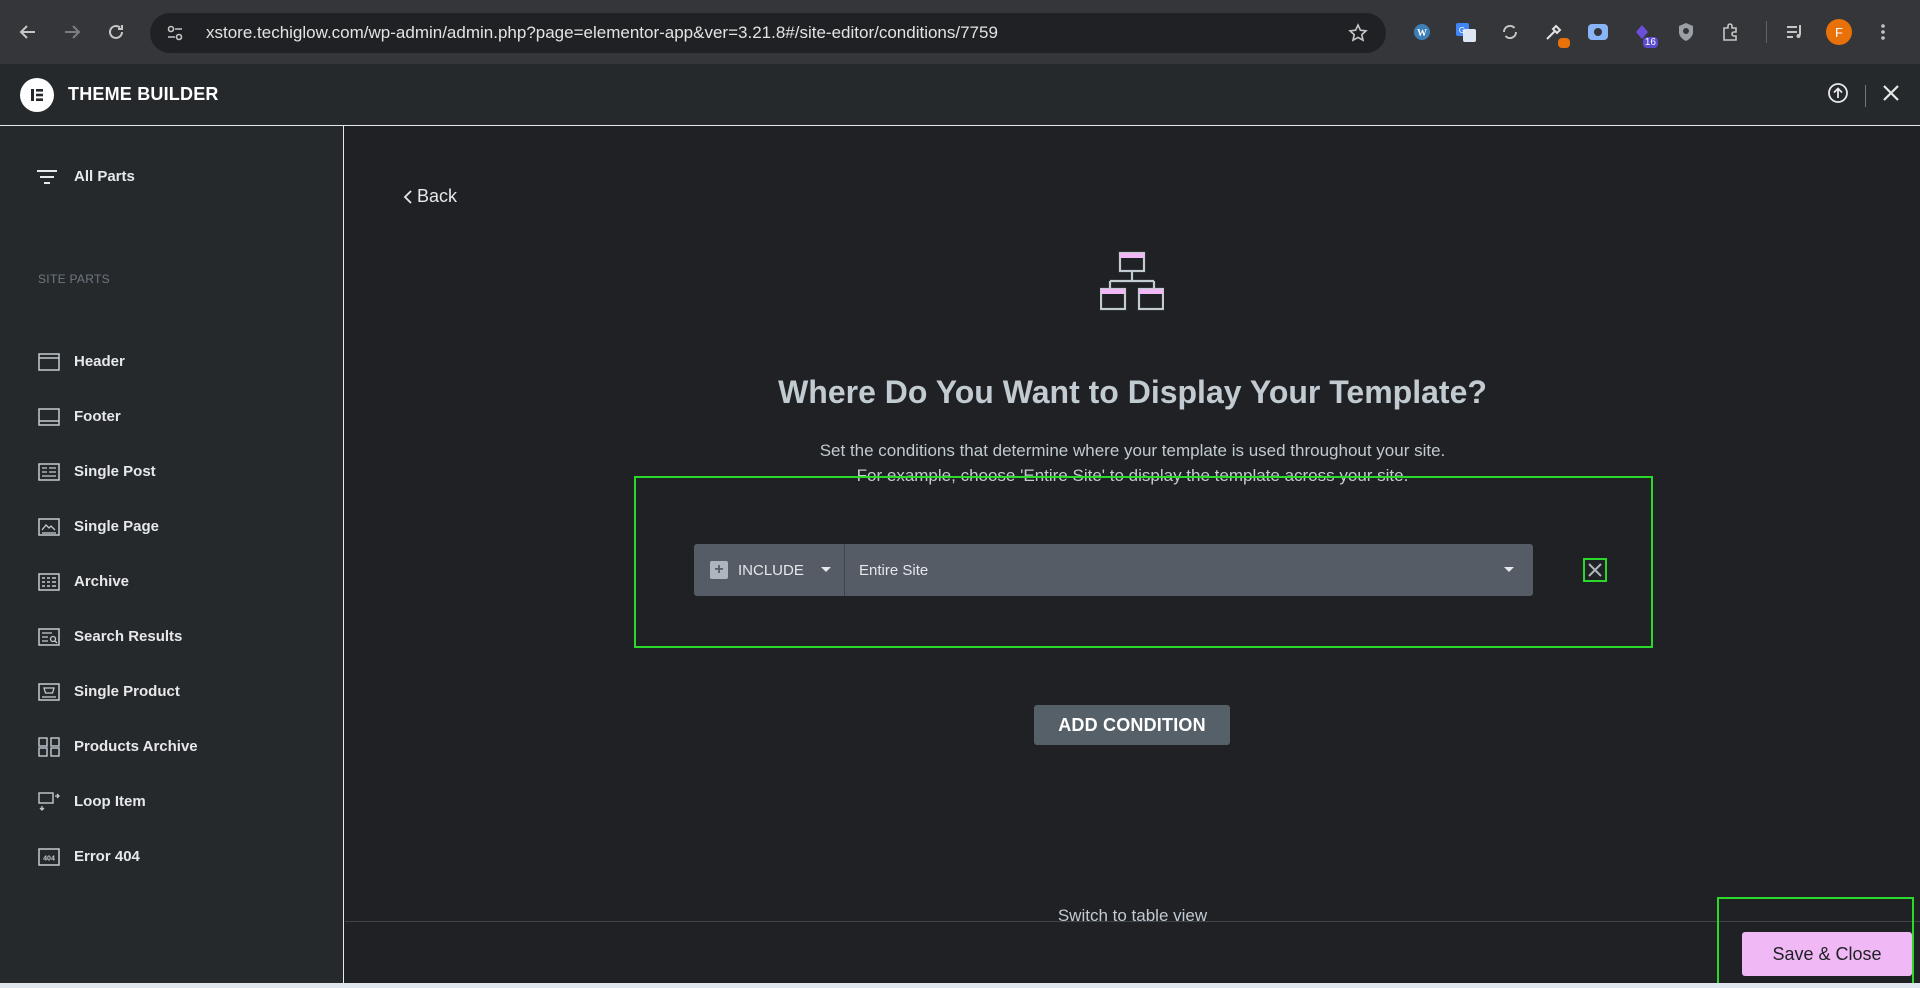 The image size is (1920, 988). Describe the element at coordinates (1838, 95) in the screenshot. I see `upload-info-icon` at that location.